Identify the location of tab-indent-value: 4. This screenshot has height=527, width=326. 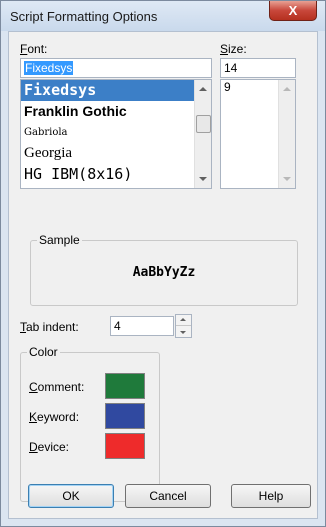
(117, 326).